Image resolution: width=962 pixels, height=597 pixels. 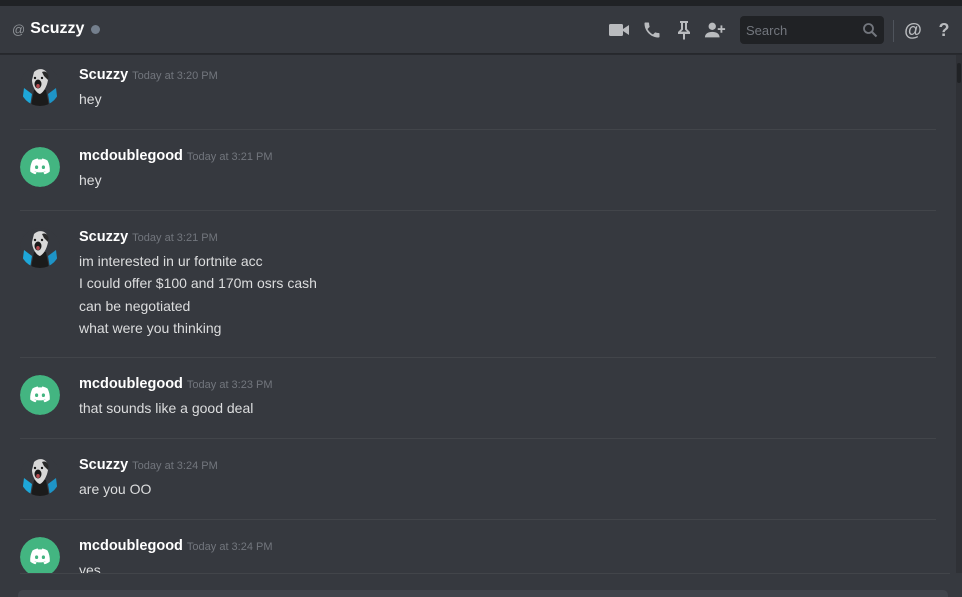 I want to click on message-text: can be negotiated, so click(x=135, y=305).